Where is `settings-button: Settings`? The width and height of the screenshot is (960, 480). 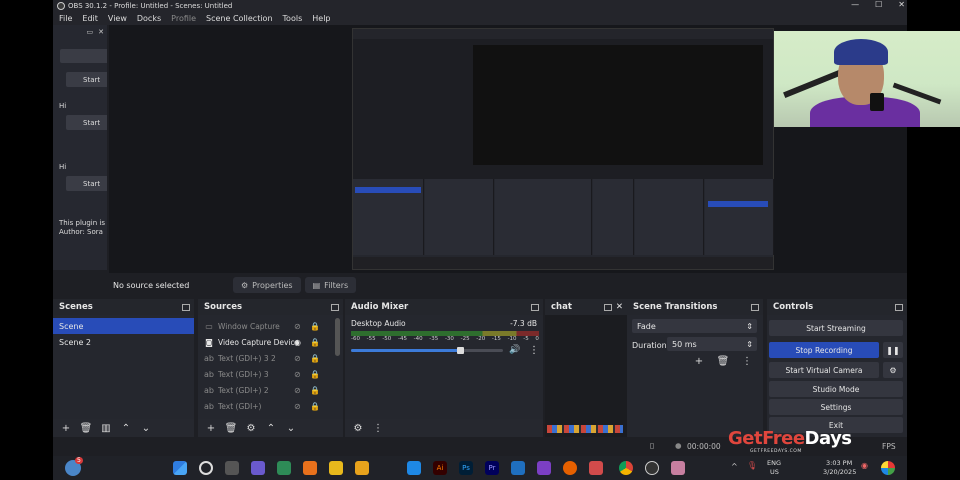 settings-button: Settings is located at coordinates (836, 407).